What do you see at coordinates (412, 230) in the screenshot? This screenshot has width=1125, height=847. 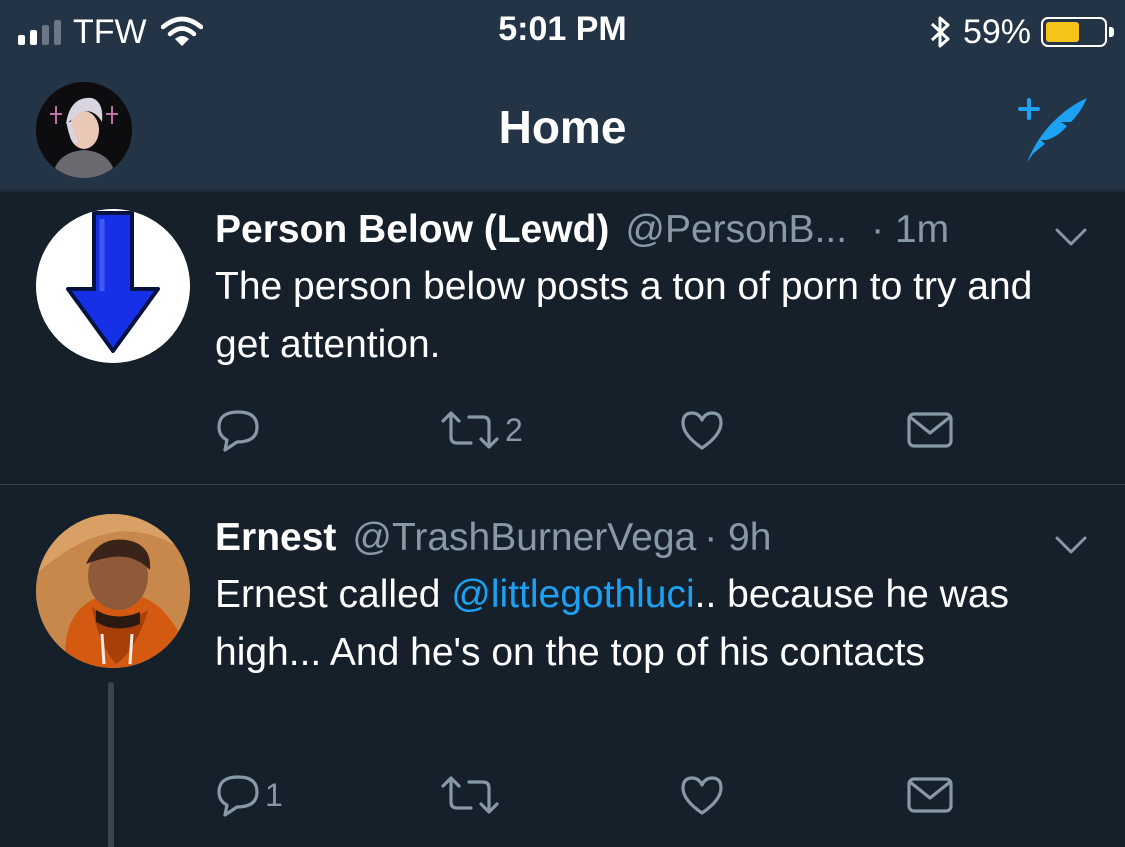 I see `tweet-author-name: Person Below (Lewd)` at bounding box center [412, 230].